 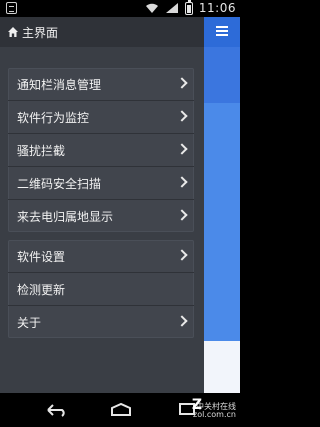 I want to click on status-icons: 11:06, so click(x=190, y=7).